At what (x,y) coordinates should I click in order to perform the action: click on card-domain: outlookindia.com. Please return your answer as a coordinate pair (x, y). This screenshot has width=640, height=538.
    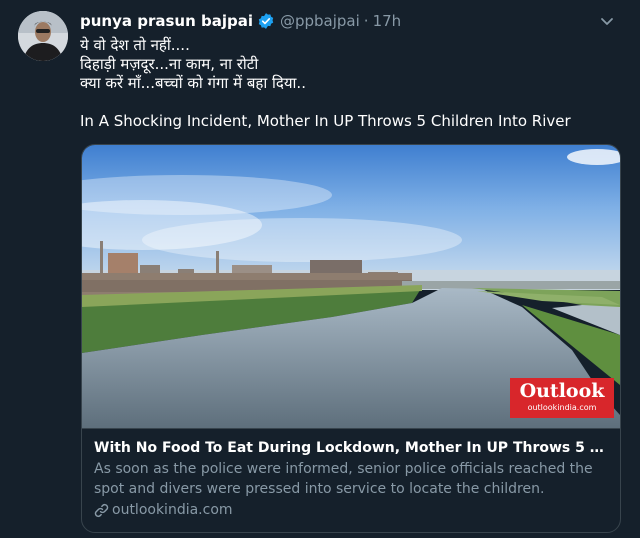
    Looking at the image, I should click on (351, 510).